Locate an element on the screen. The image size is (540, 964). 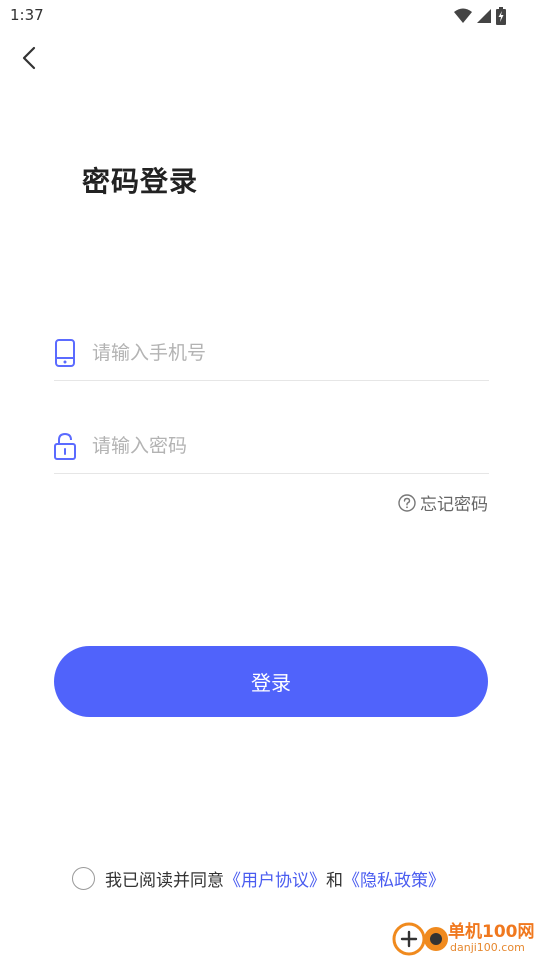
forgot-password-link: 忘记密码 is located at coordinates (443, 502).